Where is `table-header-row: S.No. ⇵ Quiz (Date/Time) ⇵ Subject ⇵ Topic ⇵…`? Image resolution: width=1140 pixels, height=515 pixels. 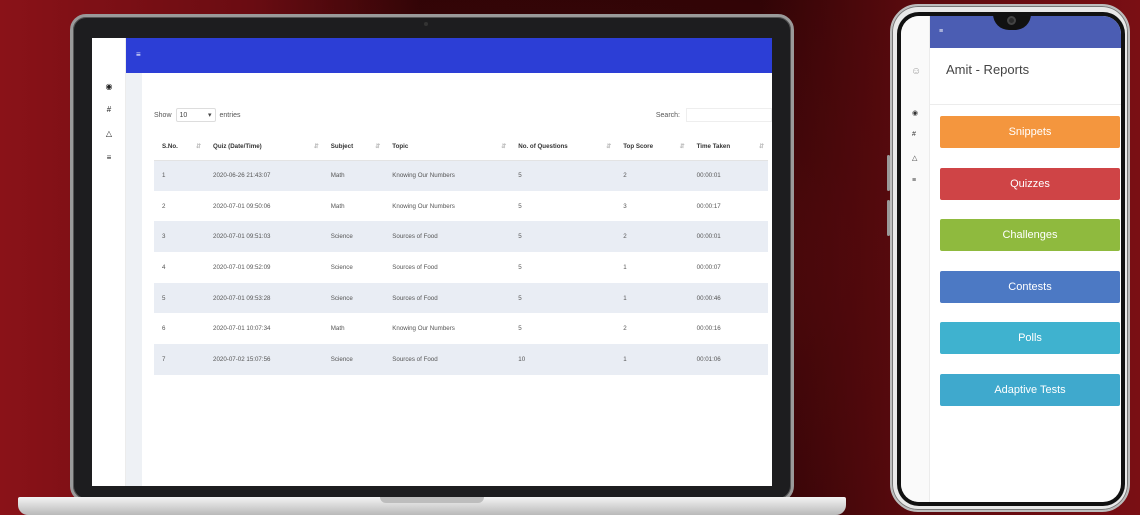 table-header-row: S.No. ⇵ Quiz (Date/Time) ⇵ Subject ⇵ Topic ⇵… is located at coordinates (461, 147).